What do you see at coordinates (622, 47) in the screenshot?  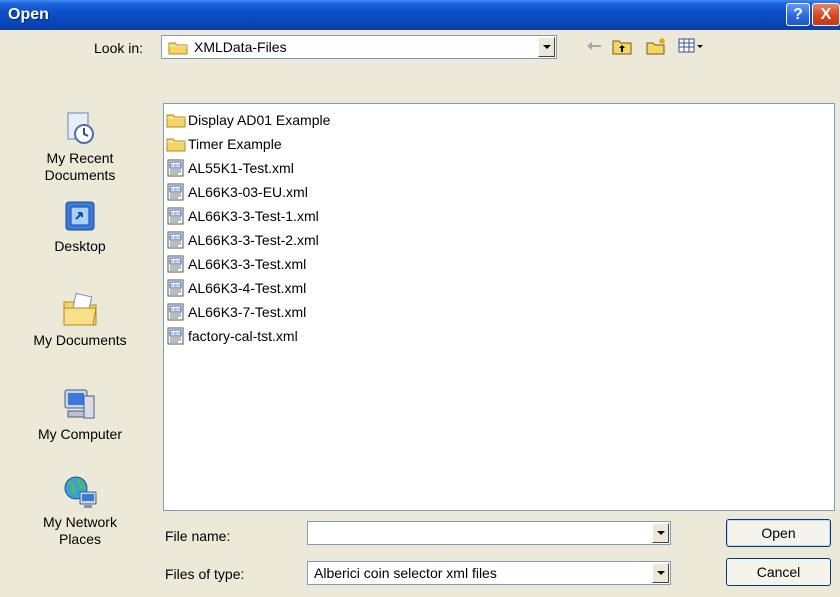 I see `up-folder-icon` at bounding box center [622, 47].